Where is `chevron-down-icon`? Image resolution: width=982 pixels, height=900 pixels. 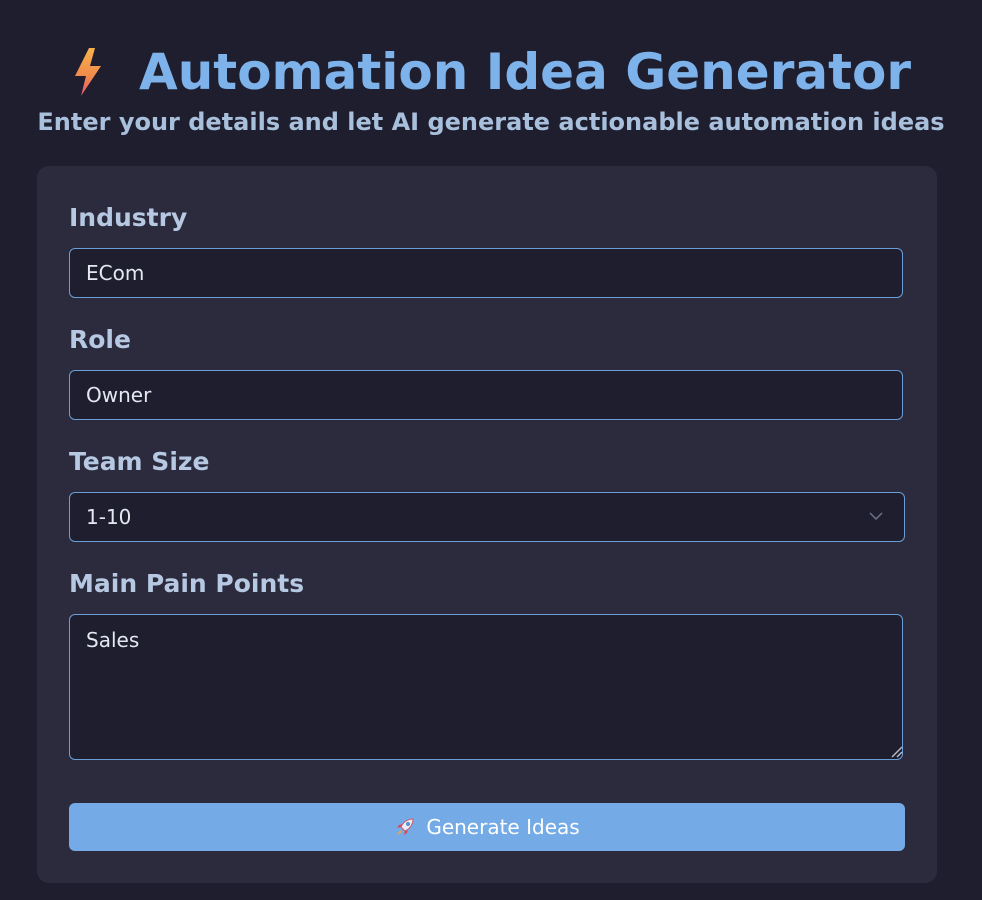 chevron-down-icon is located at coordinates (876, 516).